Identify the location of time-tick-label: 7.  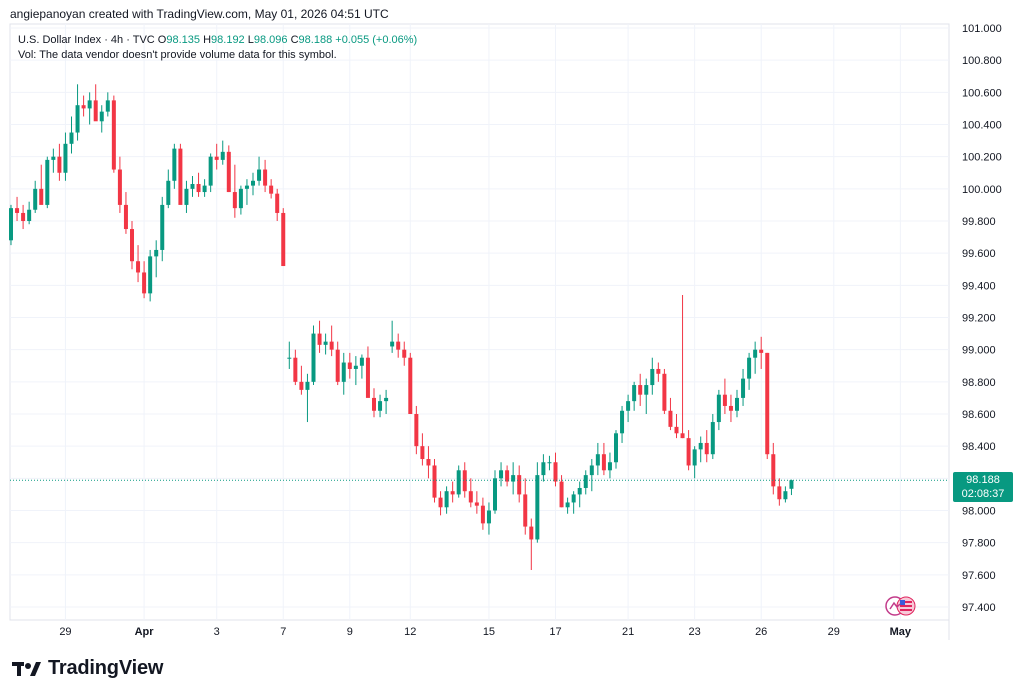
(283, 632).